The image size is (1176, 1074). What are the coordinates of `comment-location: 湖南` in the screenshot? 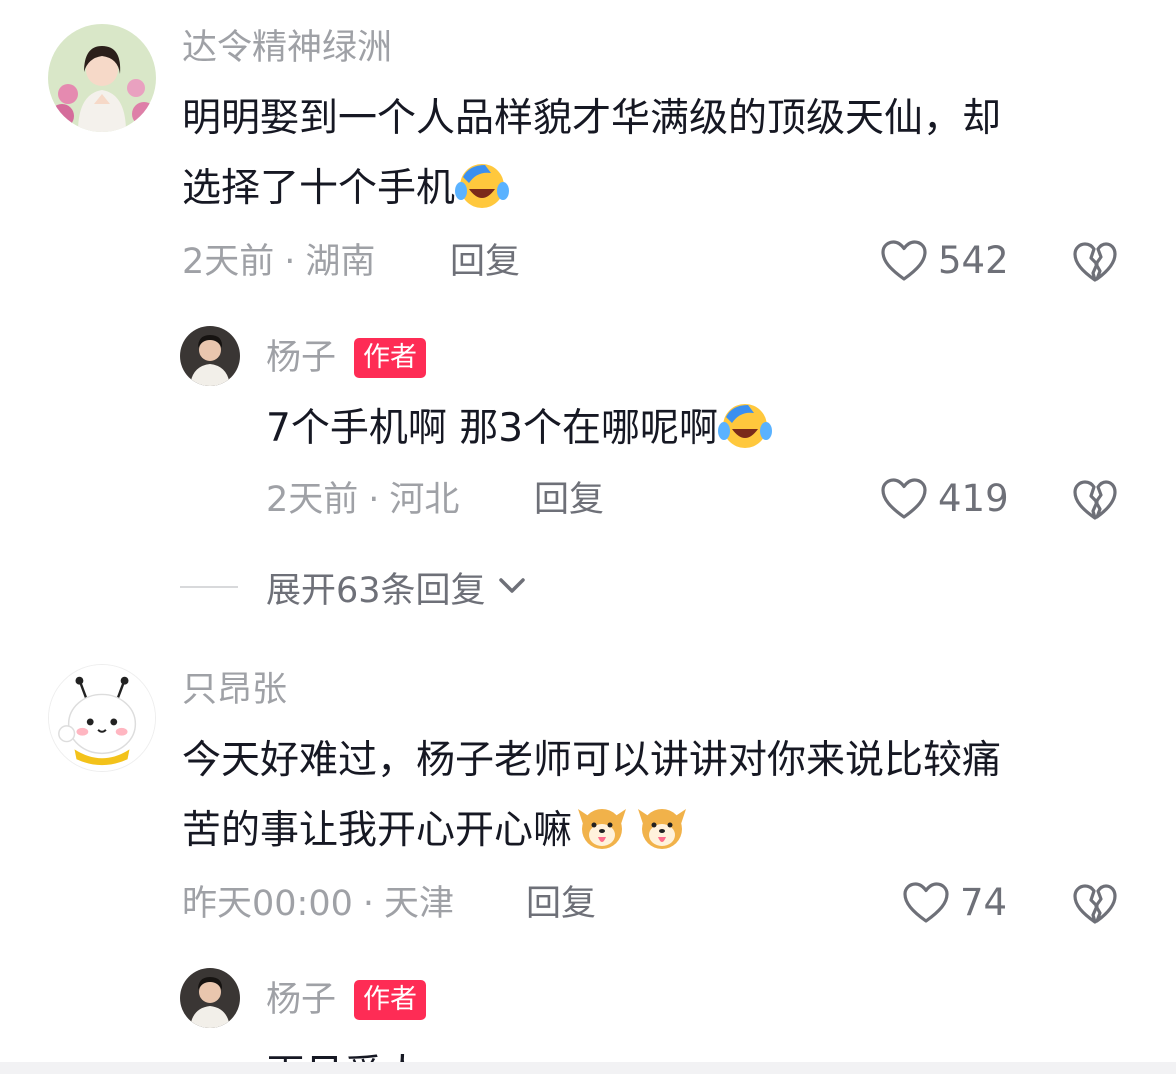 It's located at (340, 262).